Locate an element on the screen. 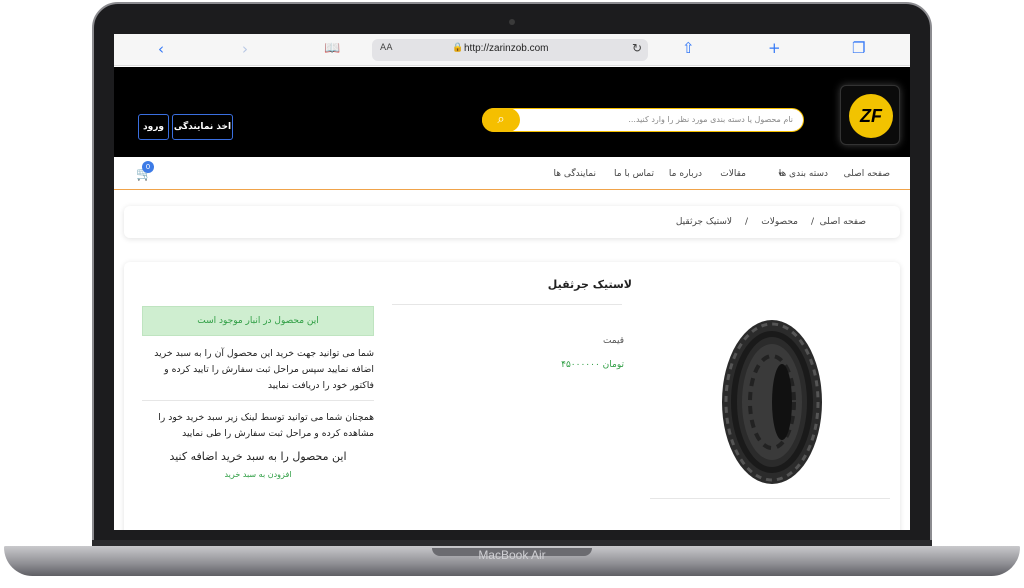 The width and height of the screenshot is (1024, 588). lock-icon: 🔒 is located at coordinates (458, 48).